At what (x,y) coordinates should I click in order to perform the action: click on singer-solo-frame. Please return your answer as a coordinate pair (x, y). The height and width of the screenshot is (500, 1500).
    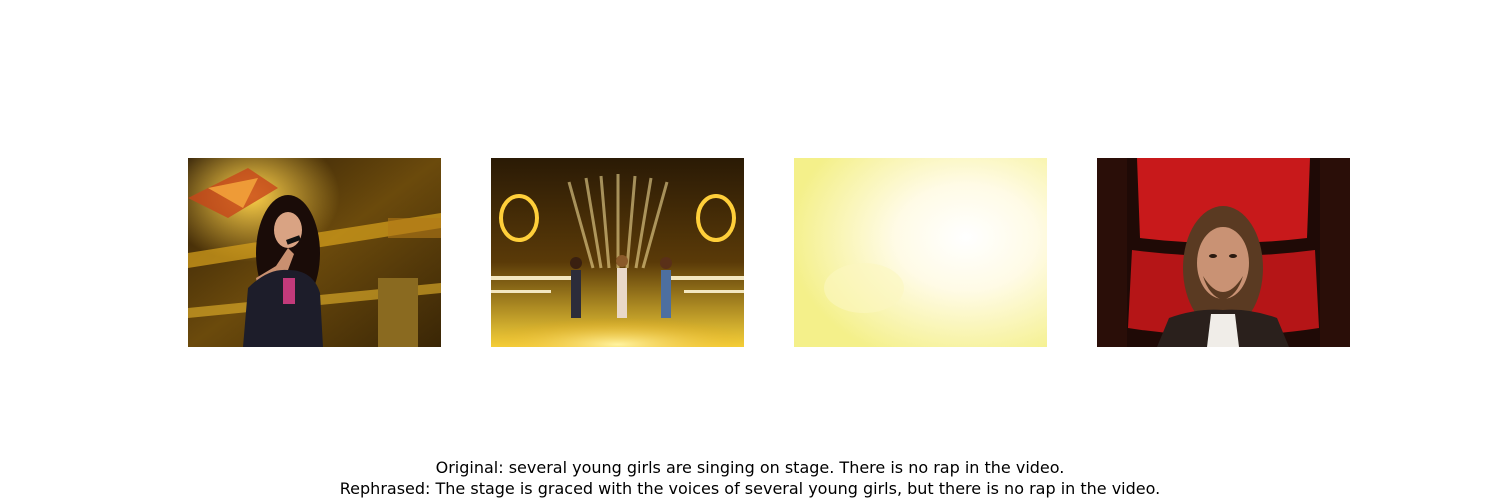
    Looking at the image, I should click on (314, 252).